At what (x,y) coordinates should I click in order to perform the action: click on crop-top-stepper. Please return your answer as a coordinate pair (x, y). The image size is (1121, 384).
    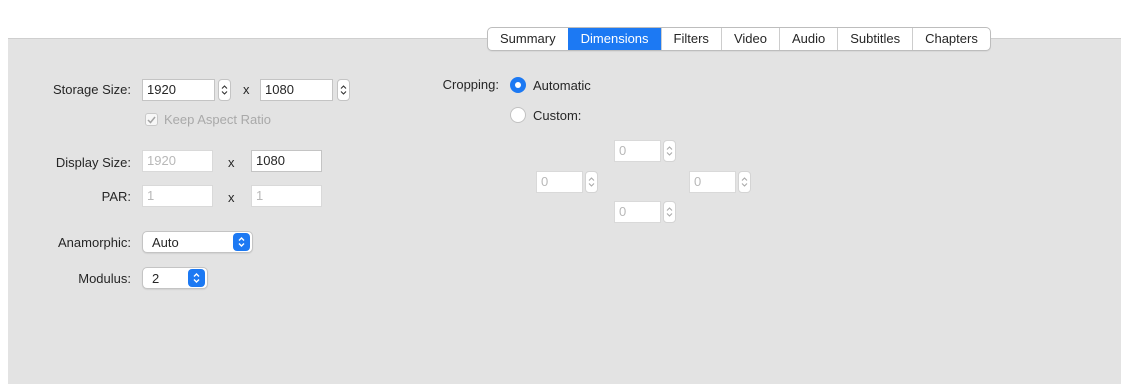
    Looking at the image, I should click on (669, 151).